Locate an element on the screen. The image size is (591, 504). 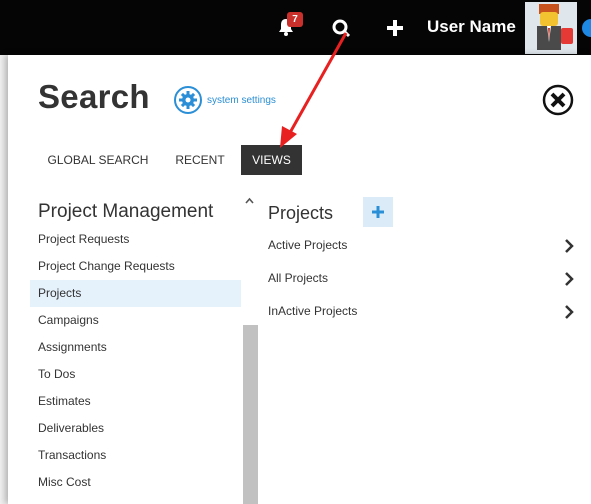
gear-icon is located at coordinates (188, 100).